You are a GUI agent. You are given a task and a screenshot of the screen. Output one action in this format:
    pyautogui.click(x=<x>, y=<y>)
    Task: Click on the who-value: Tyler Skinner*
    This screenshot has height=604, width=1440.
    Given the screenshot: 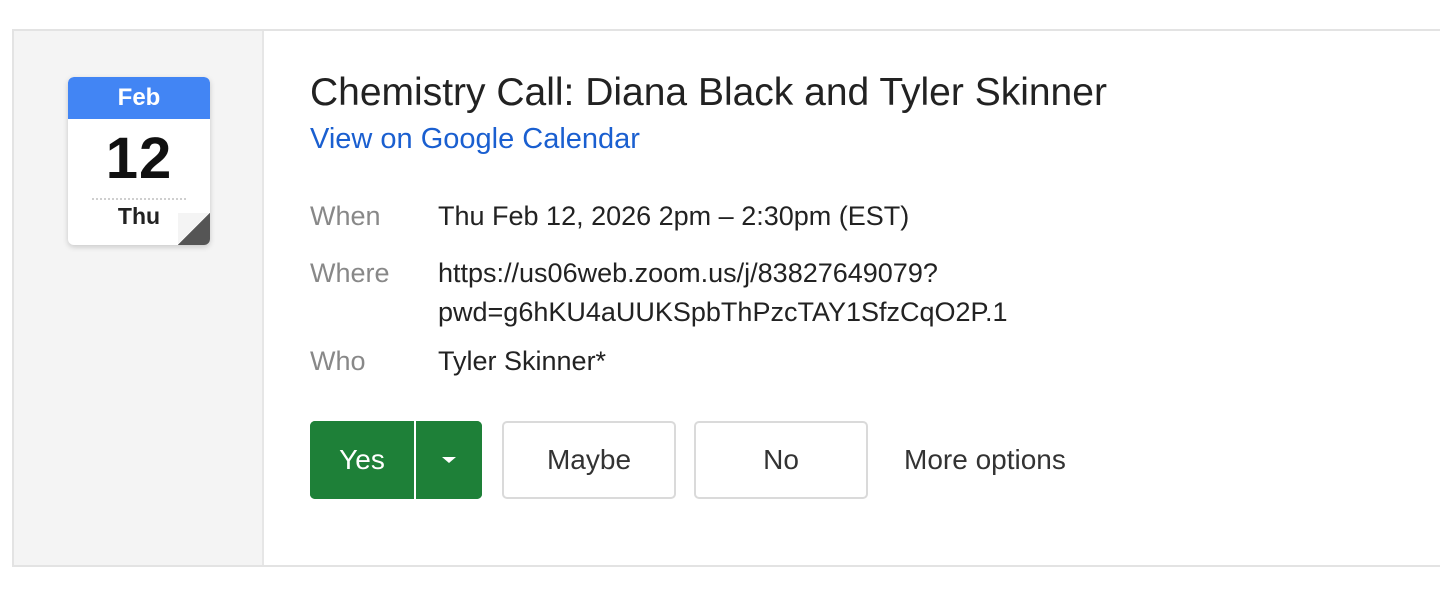 What is the action you would take?
    pyautogui.click(x=522, y=361)
    